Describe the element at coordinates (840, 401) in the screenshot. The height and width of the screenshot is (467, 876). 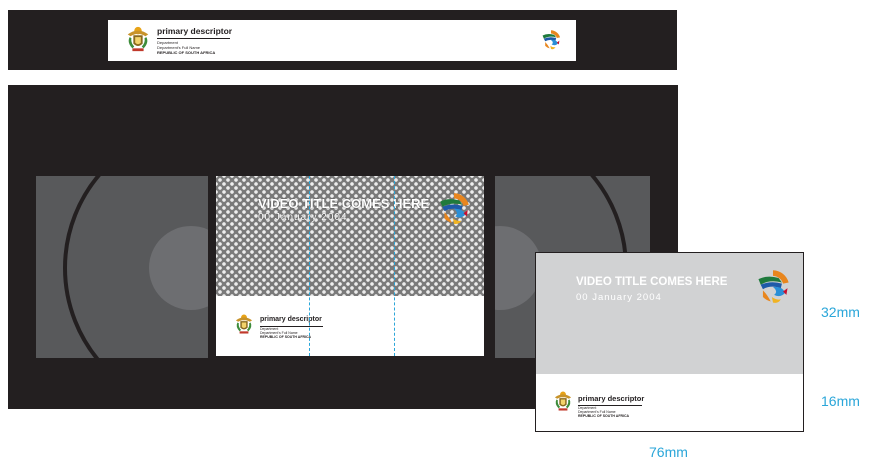
I see `dimension-lower-height: 16mm` at that location.